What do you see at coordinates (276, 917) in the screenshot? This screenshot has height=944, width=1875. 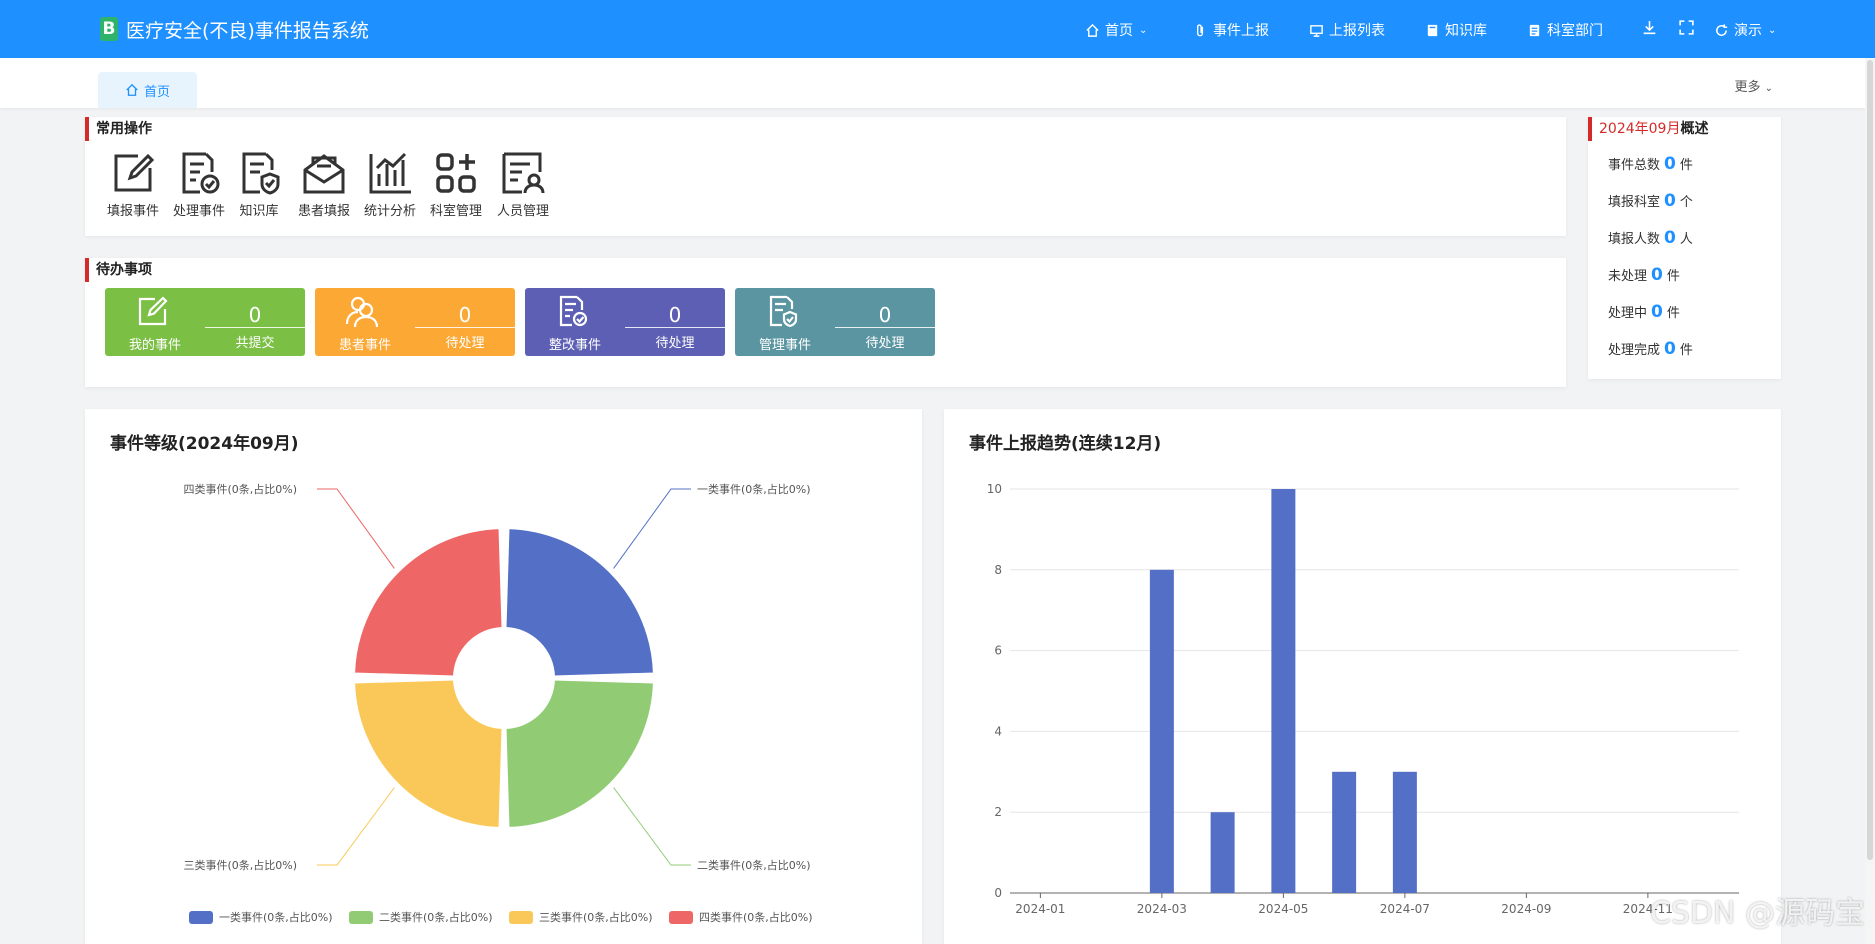 I see `legend-label: 一类事件(0条,占比0%)` at bounding box center [276, 917].